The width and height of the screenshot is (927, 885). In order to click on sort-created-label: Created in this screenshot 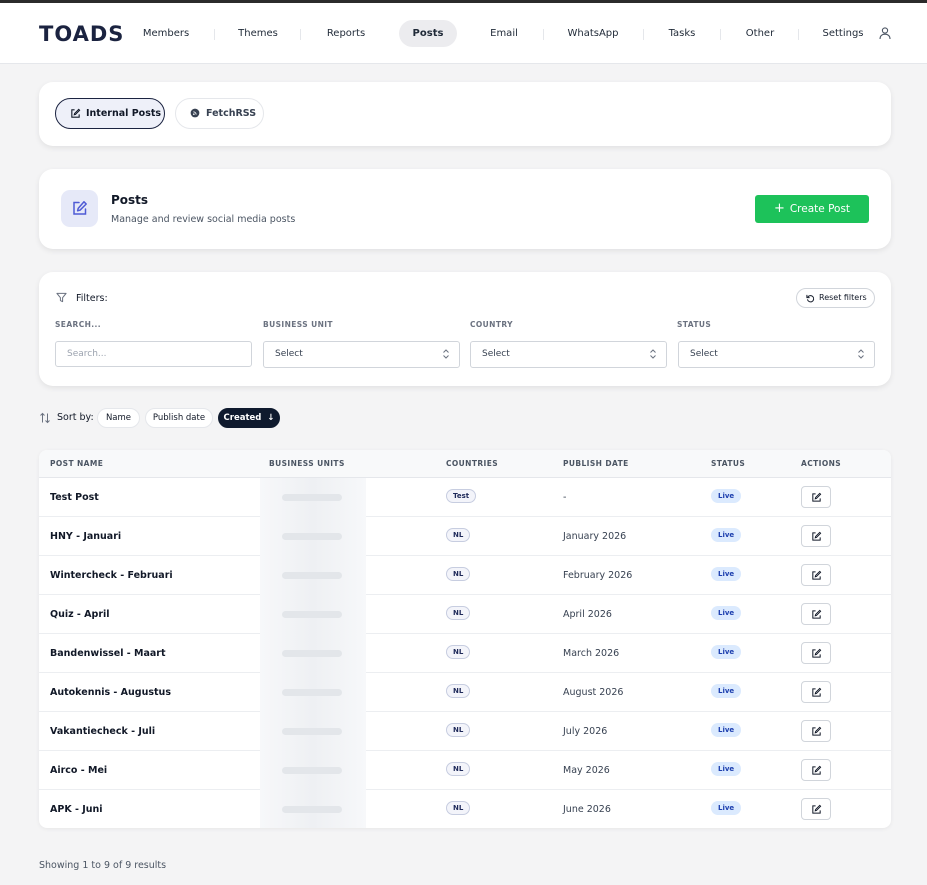, I will do `click(242, 418)`.